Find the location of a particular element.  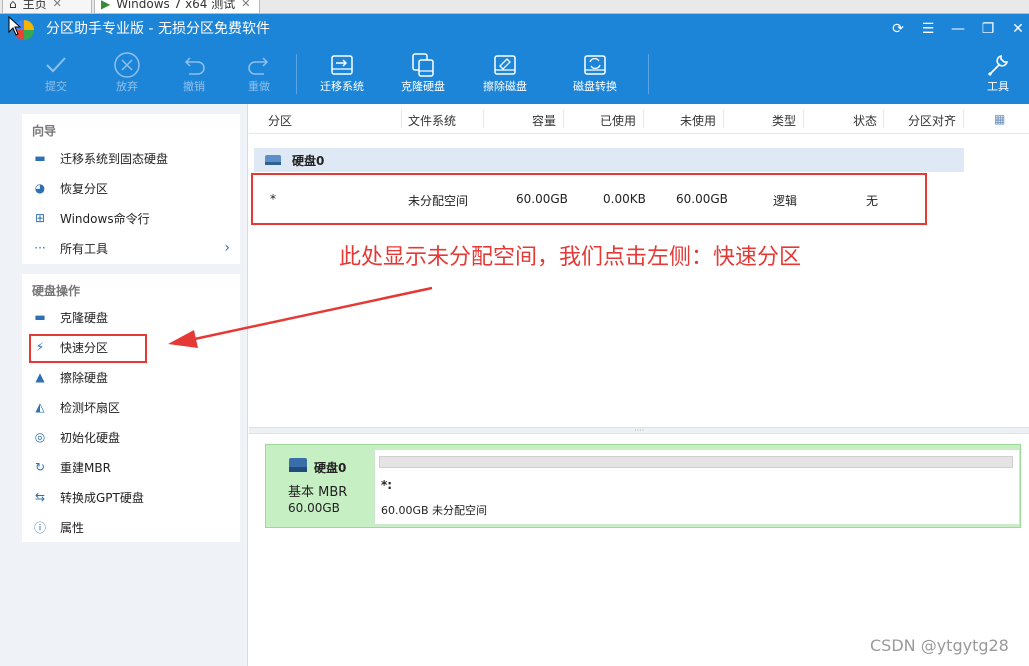

undo-button: 撤销 is located at coordinates (194, 75).